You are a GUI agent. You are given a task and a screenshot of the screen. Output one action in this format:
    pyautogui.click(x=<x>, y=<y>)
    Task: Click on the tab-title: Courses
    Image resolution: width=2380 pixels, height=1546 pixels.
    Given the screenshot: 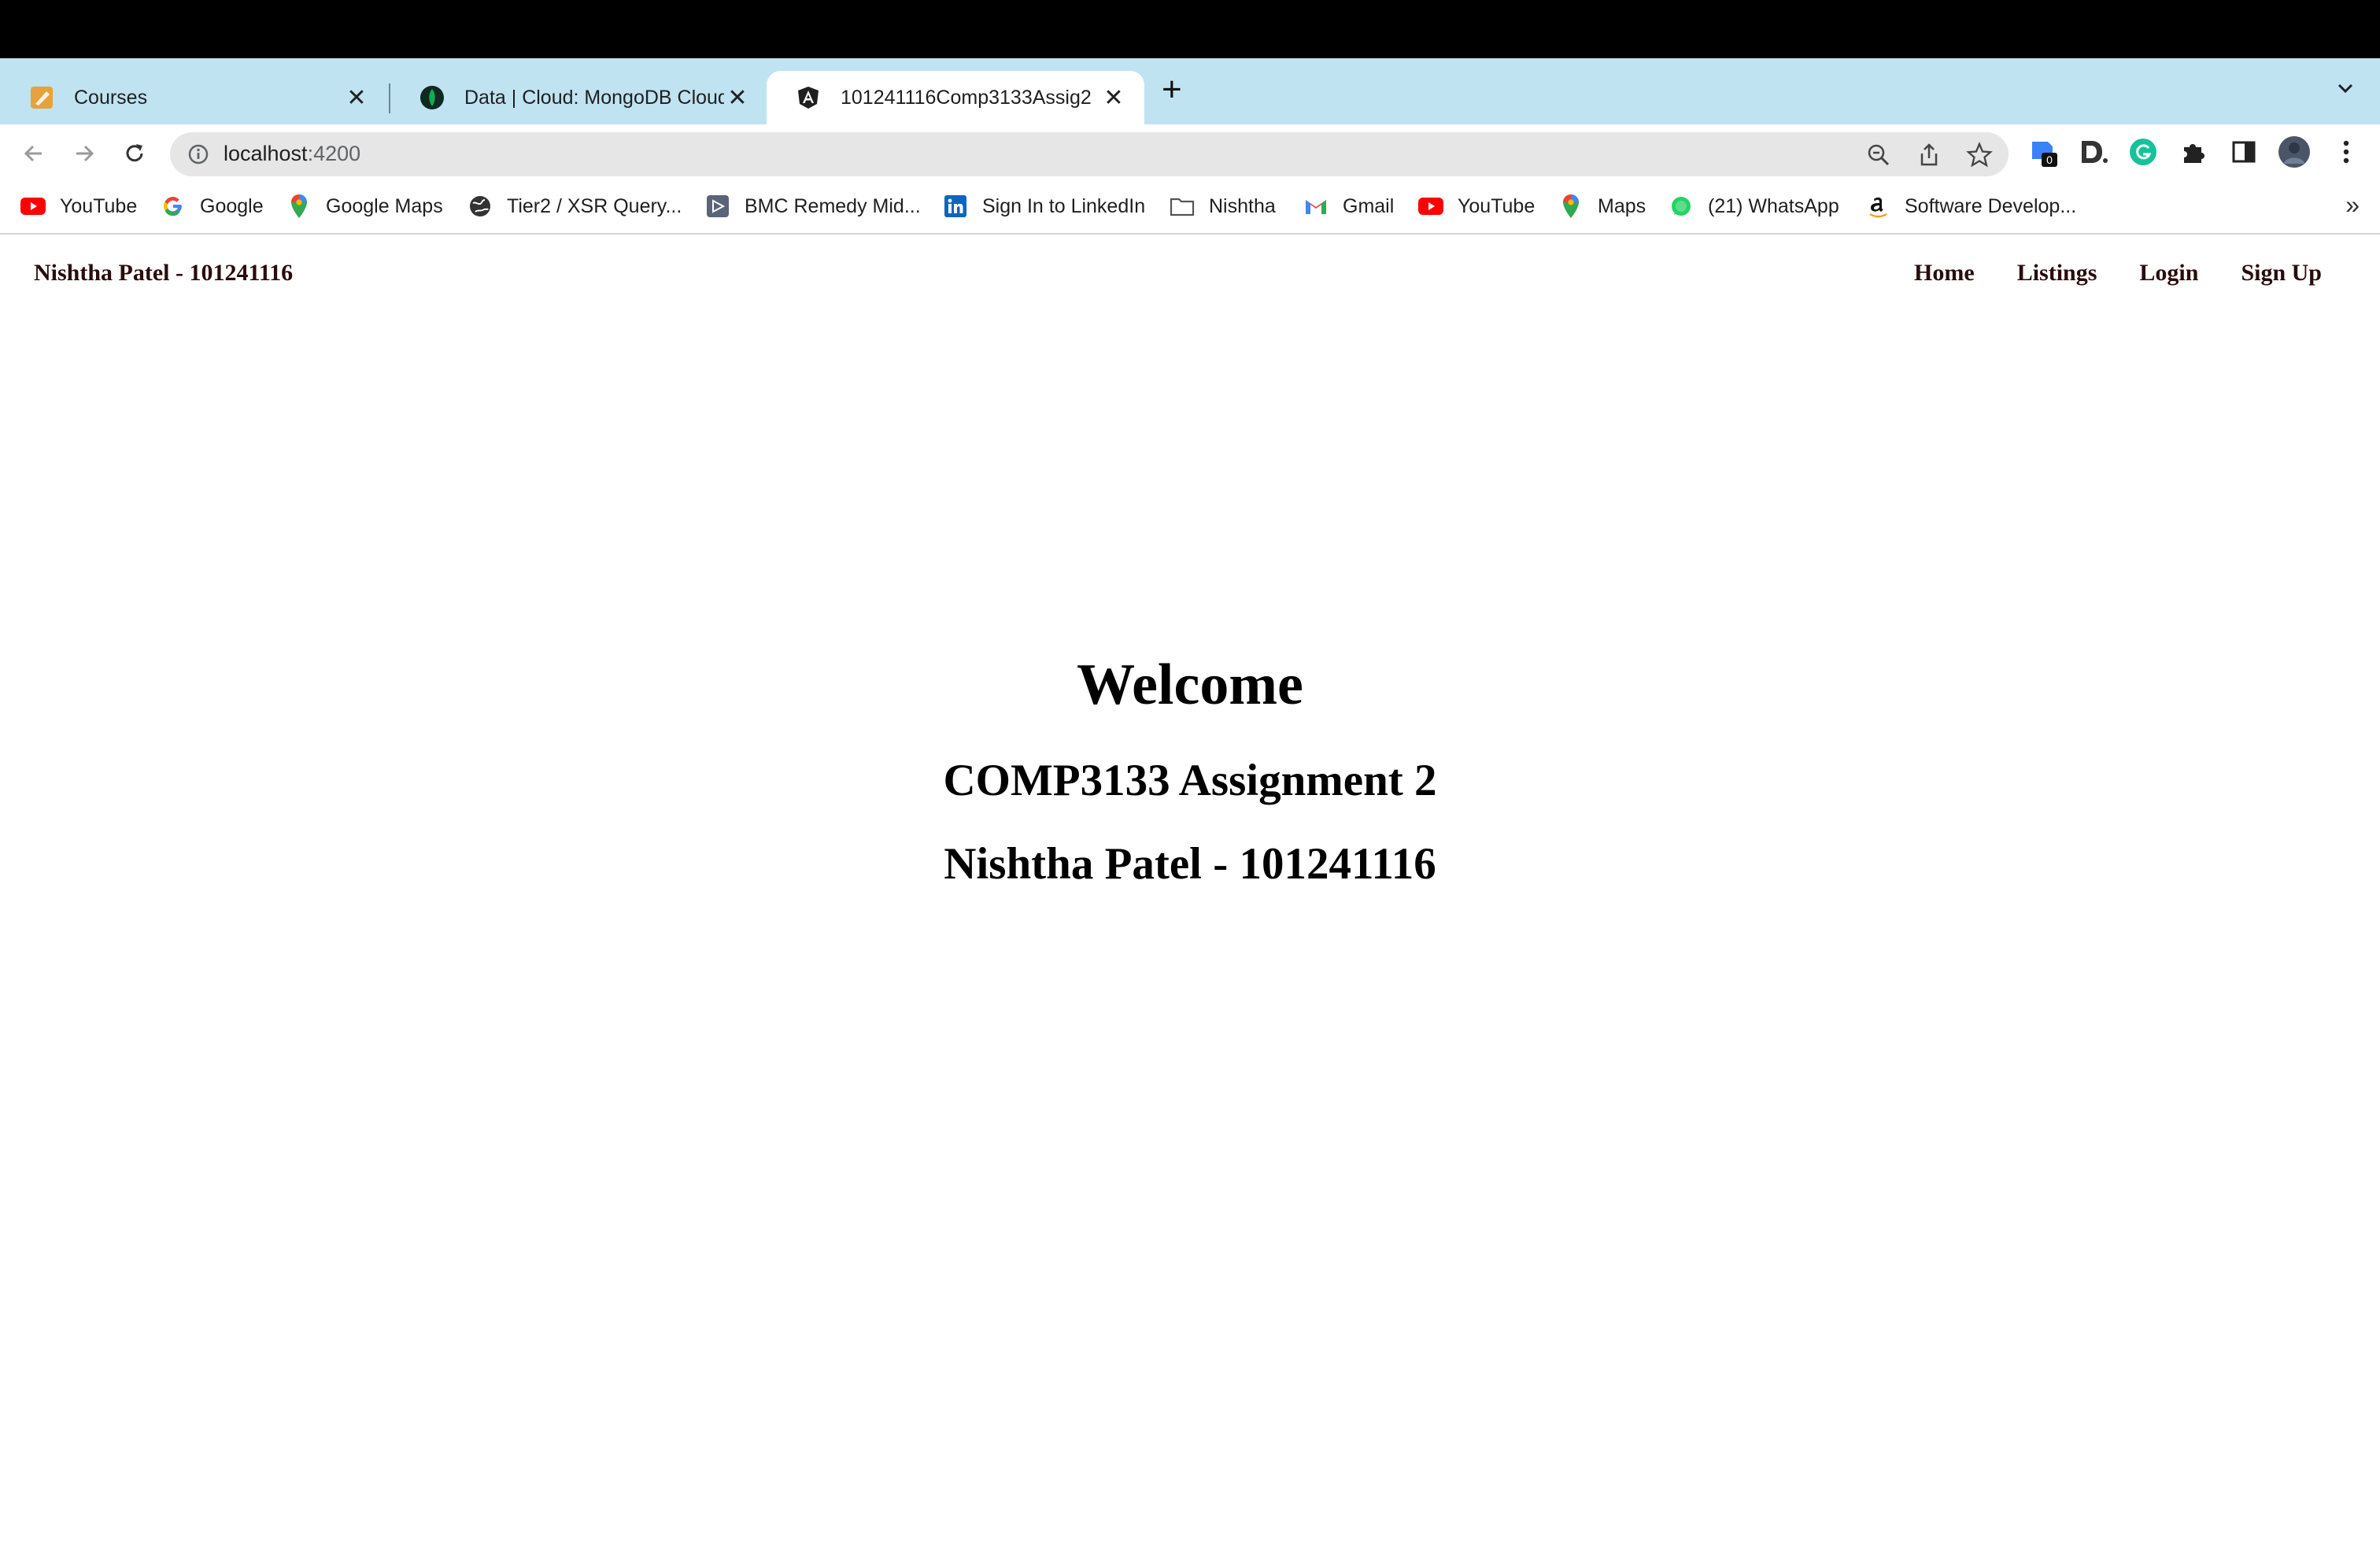 What is the action you would take?
    pyautogui.click(x=111, y=97)
    